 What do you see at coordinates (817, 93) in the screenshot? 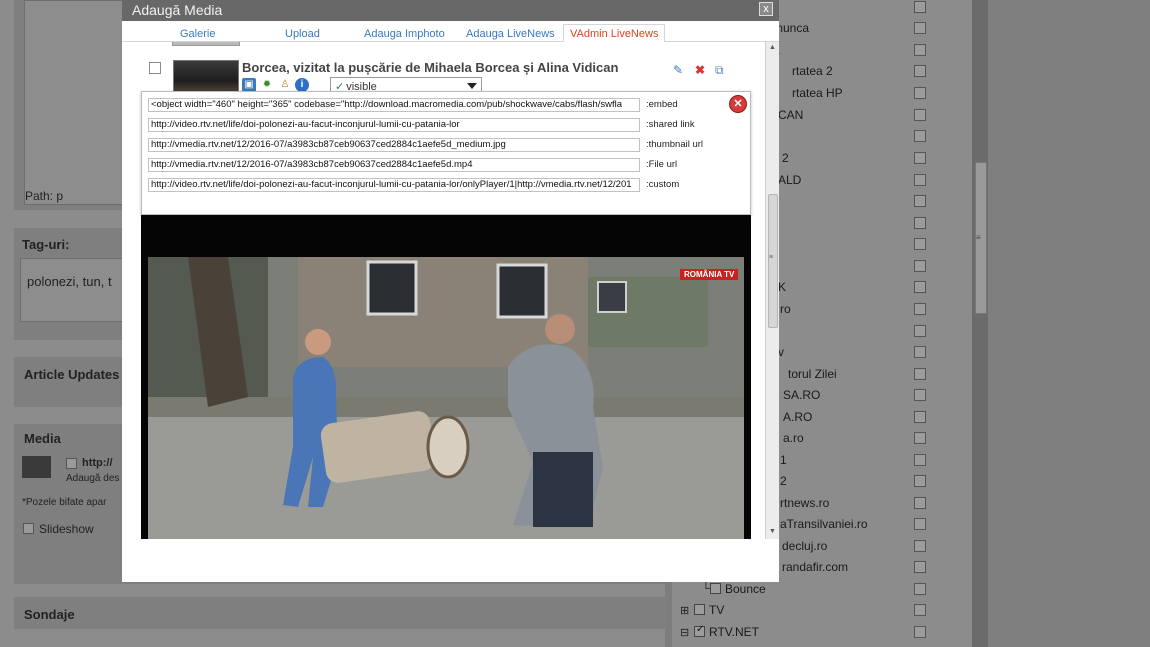
I see `category-label: rtatea HP` at bounding box center [817, 93].